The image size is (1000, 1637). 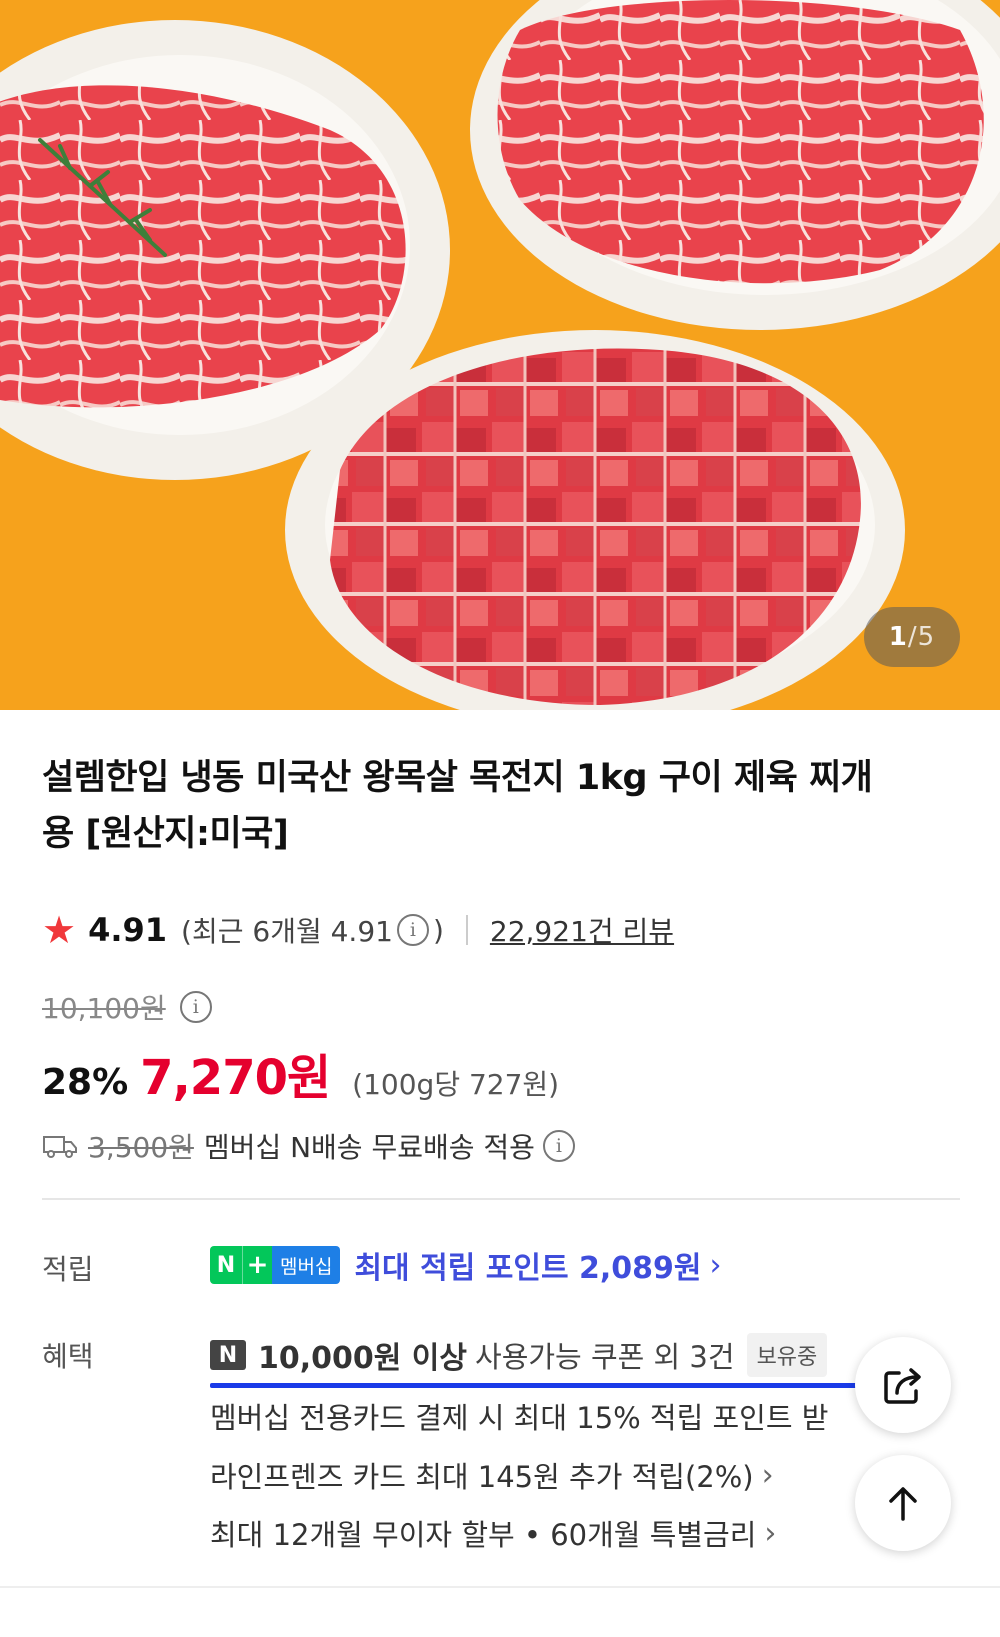 I want to click on bottom-divider, so click(x=500, y=1587).